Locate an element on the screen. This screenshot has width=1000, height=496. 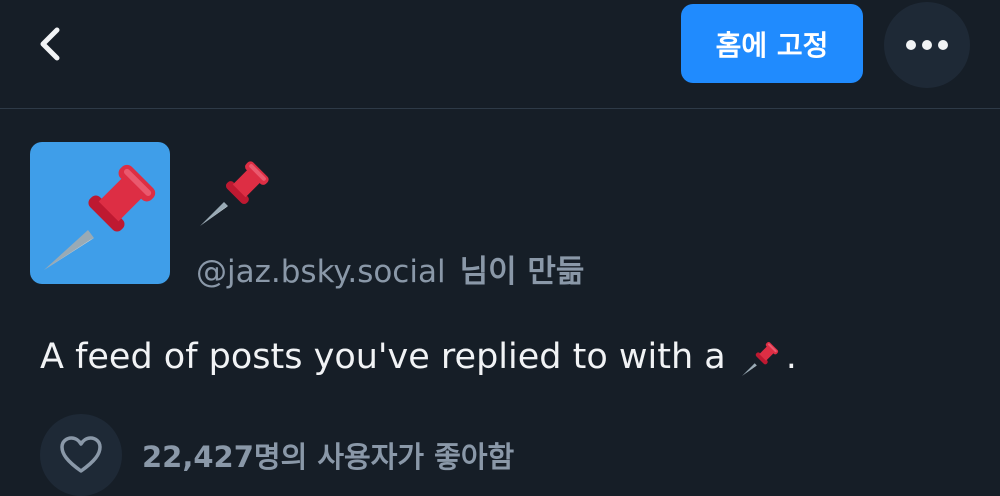
pin-to-home-label: 홈에 고정 is located at coordinates (772, 45).